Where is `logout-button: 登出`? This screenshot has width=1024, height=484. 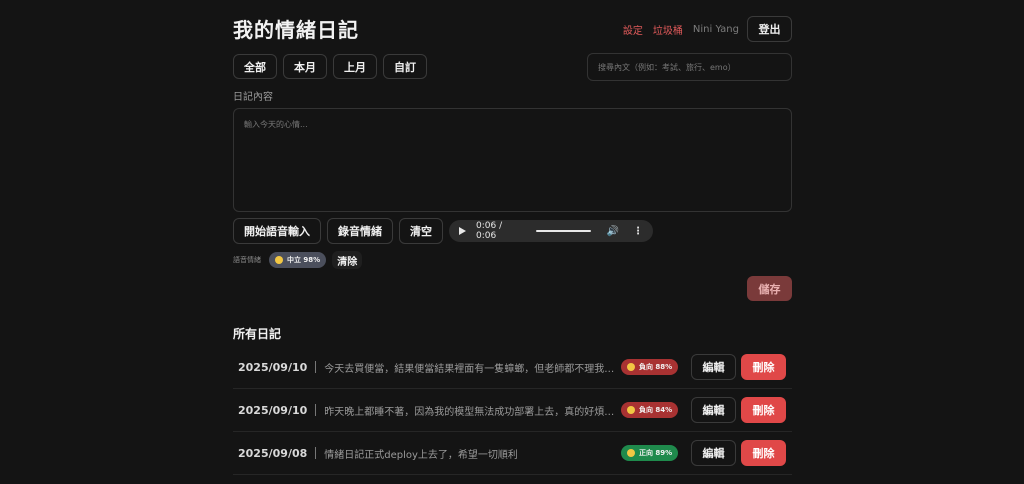
logout-button: 登出 is located at coordinates (769, 29).